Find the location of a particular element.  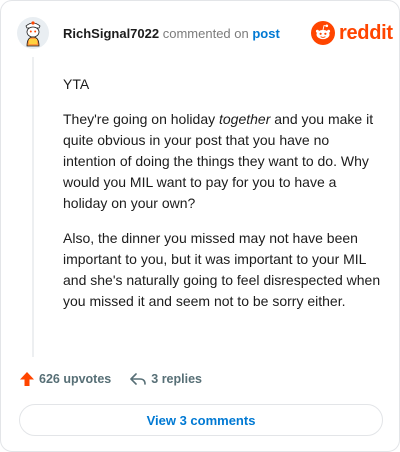

replies-button: 3 replies is located at coordinates (165, 379).